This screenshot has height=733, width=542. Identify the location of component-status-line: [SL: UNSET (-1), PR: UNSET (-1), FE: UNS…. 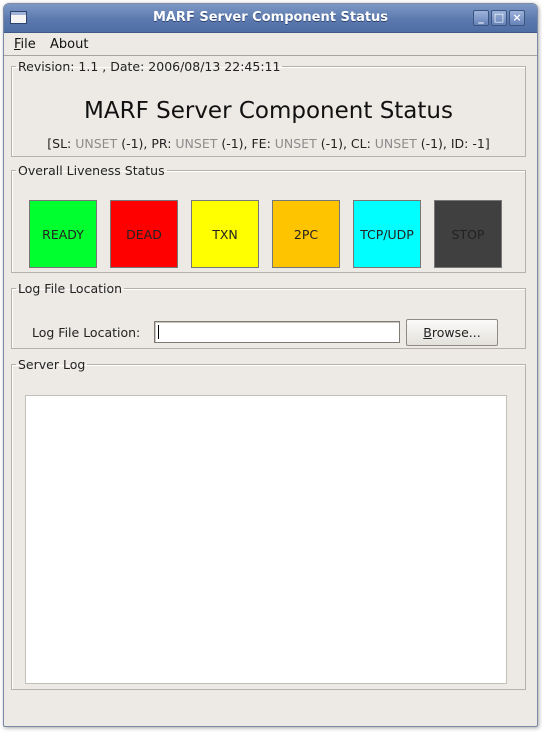
(268, 143).